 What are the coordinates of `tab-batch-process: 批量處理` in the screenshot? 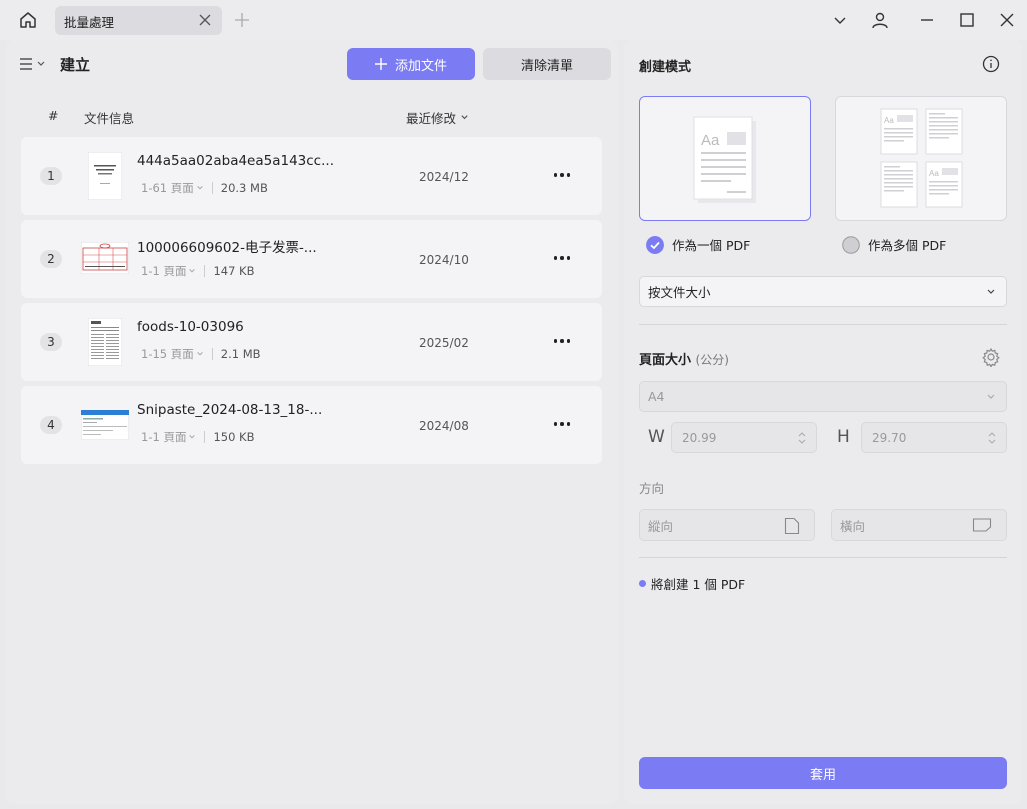 It's located at (138, 20).